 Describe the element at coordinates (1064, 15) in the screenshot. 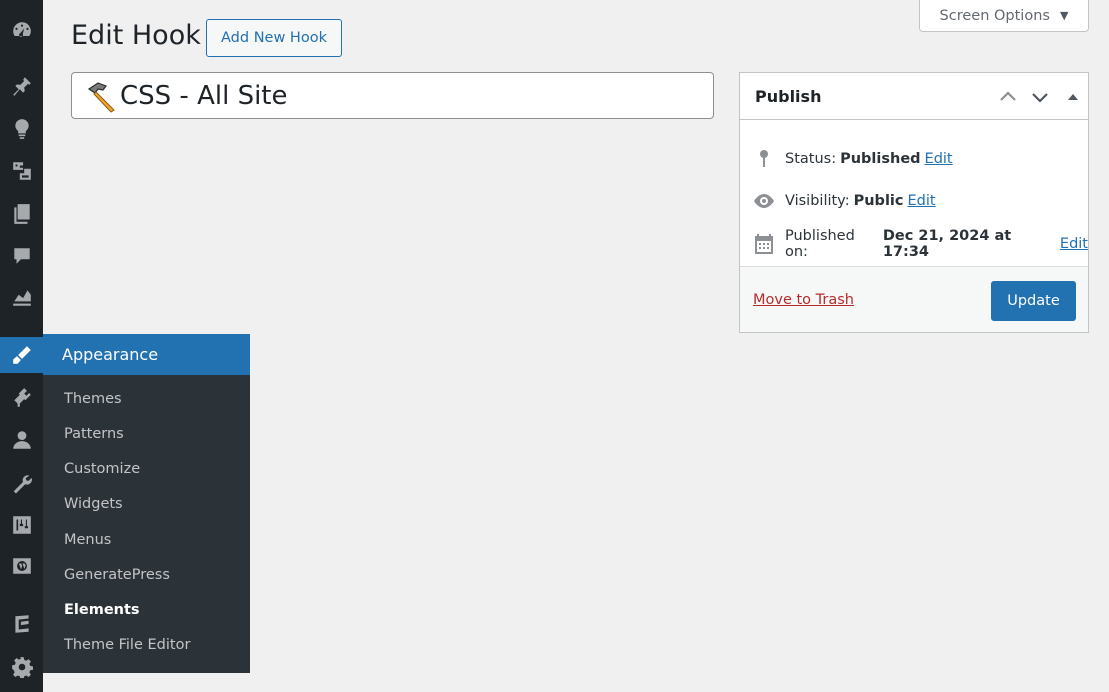

I see `caret-down-icon: ▼` at that location.